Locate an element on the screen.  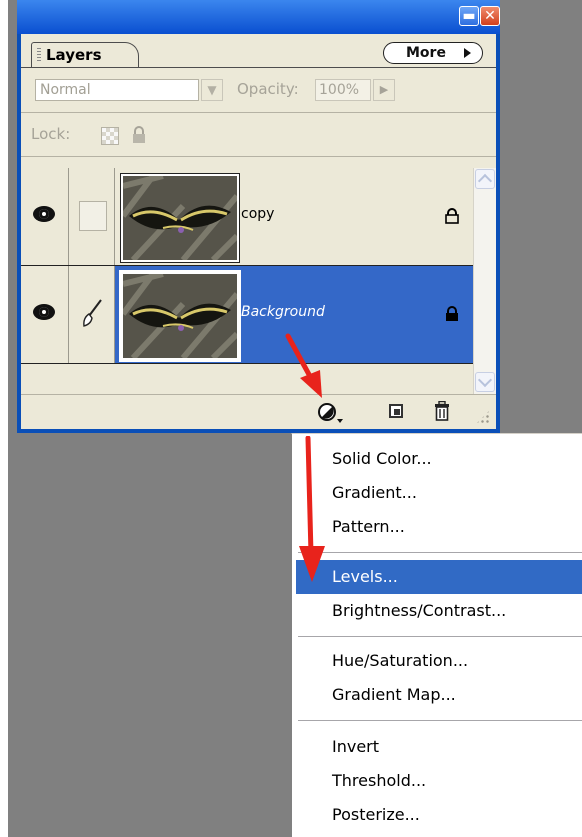
layer-row-background: Background is located at coordinates (247, 315).